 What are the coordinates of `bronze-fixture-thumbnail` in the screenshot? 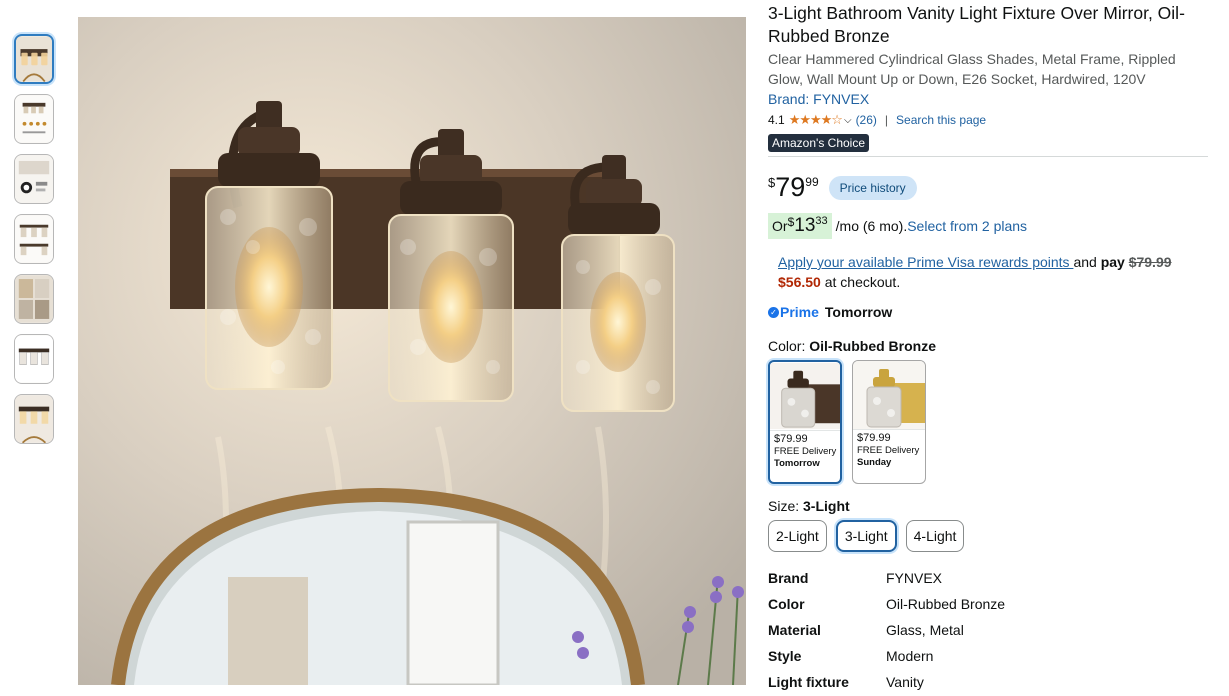 It's located at (805, 396).